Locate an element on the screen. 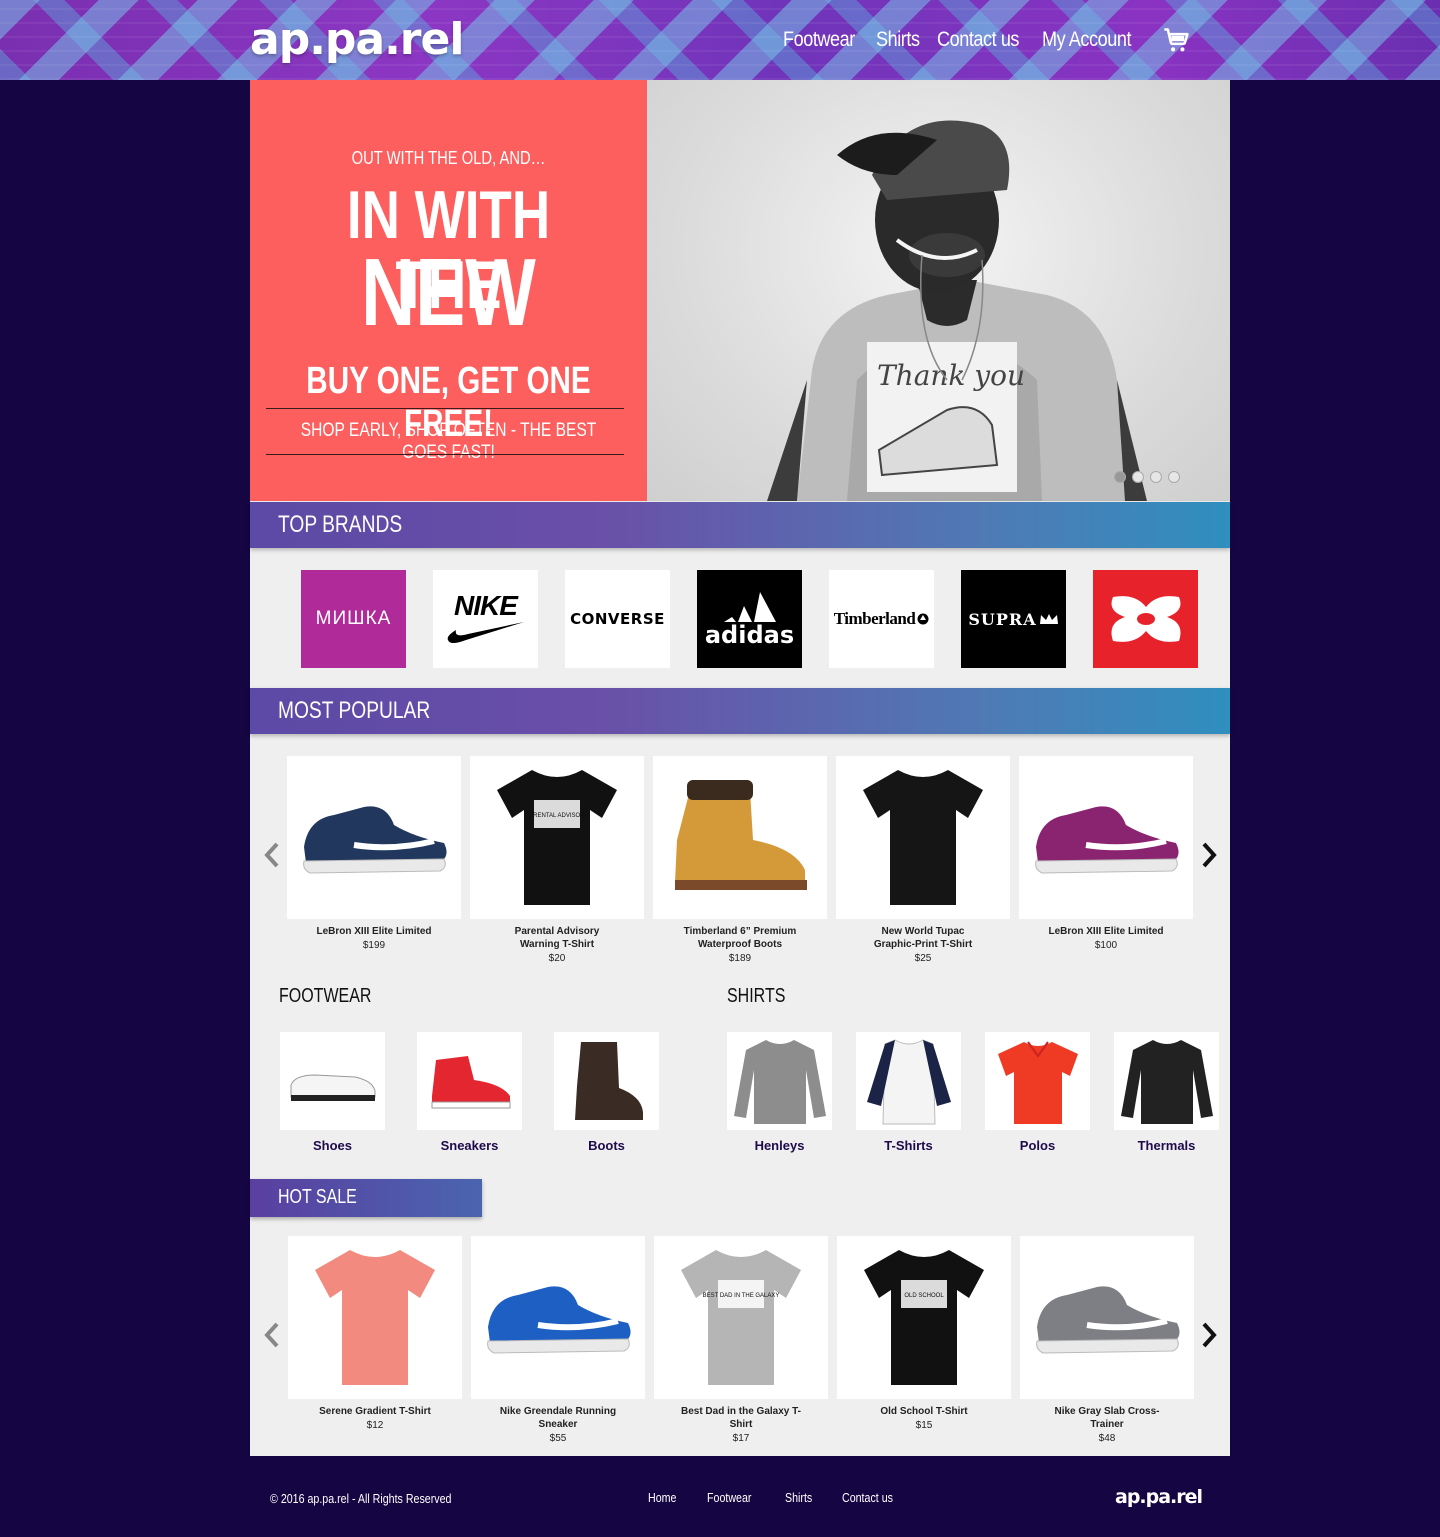  category-polos: Polos is located at coordinates (1037, 1092).